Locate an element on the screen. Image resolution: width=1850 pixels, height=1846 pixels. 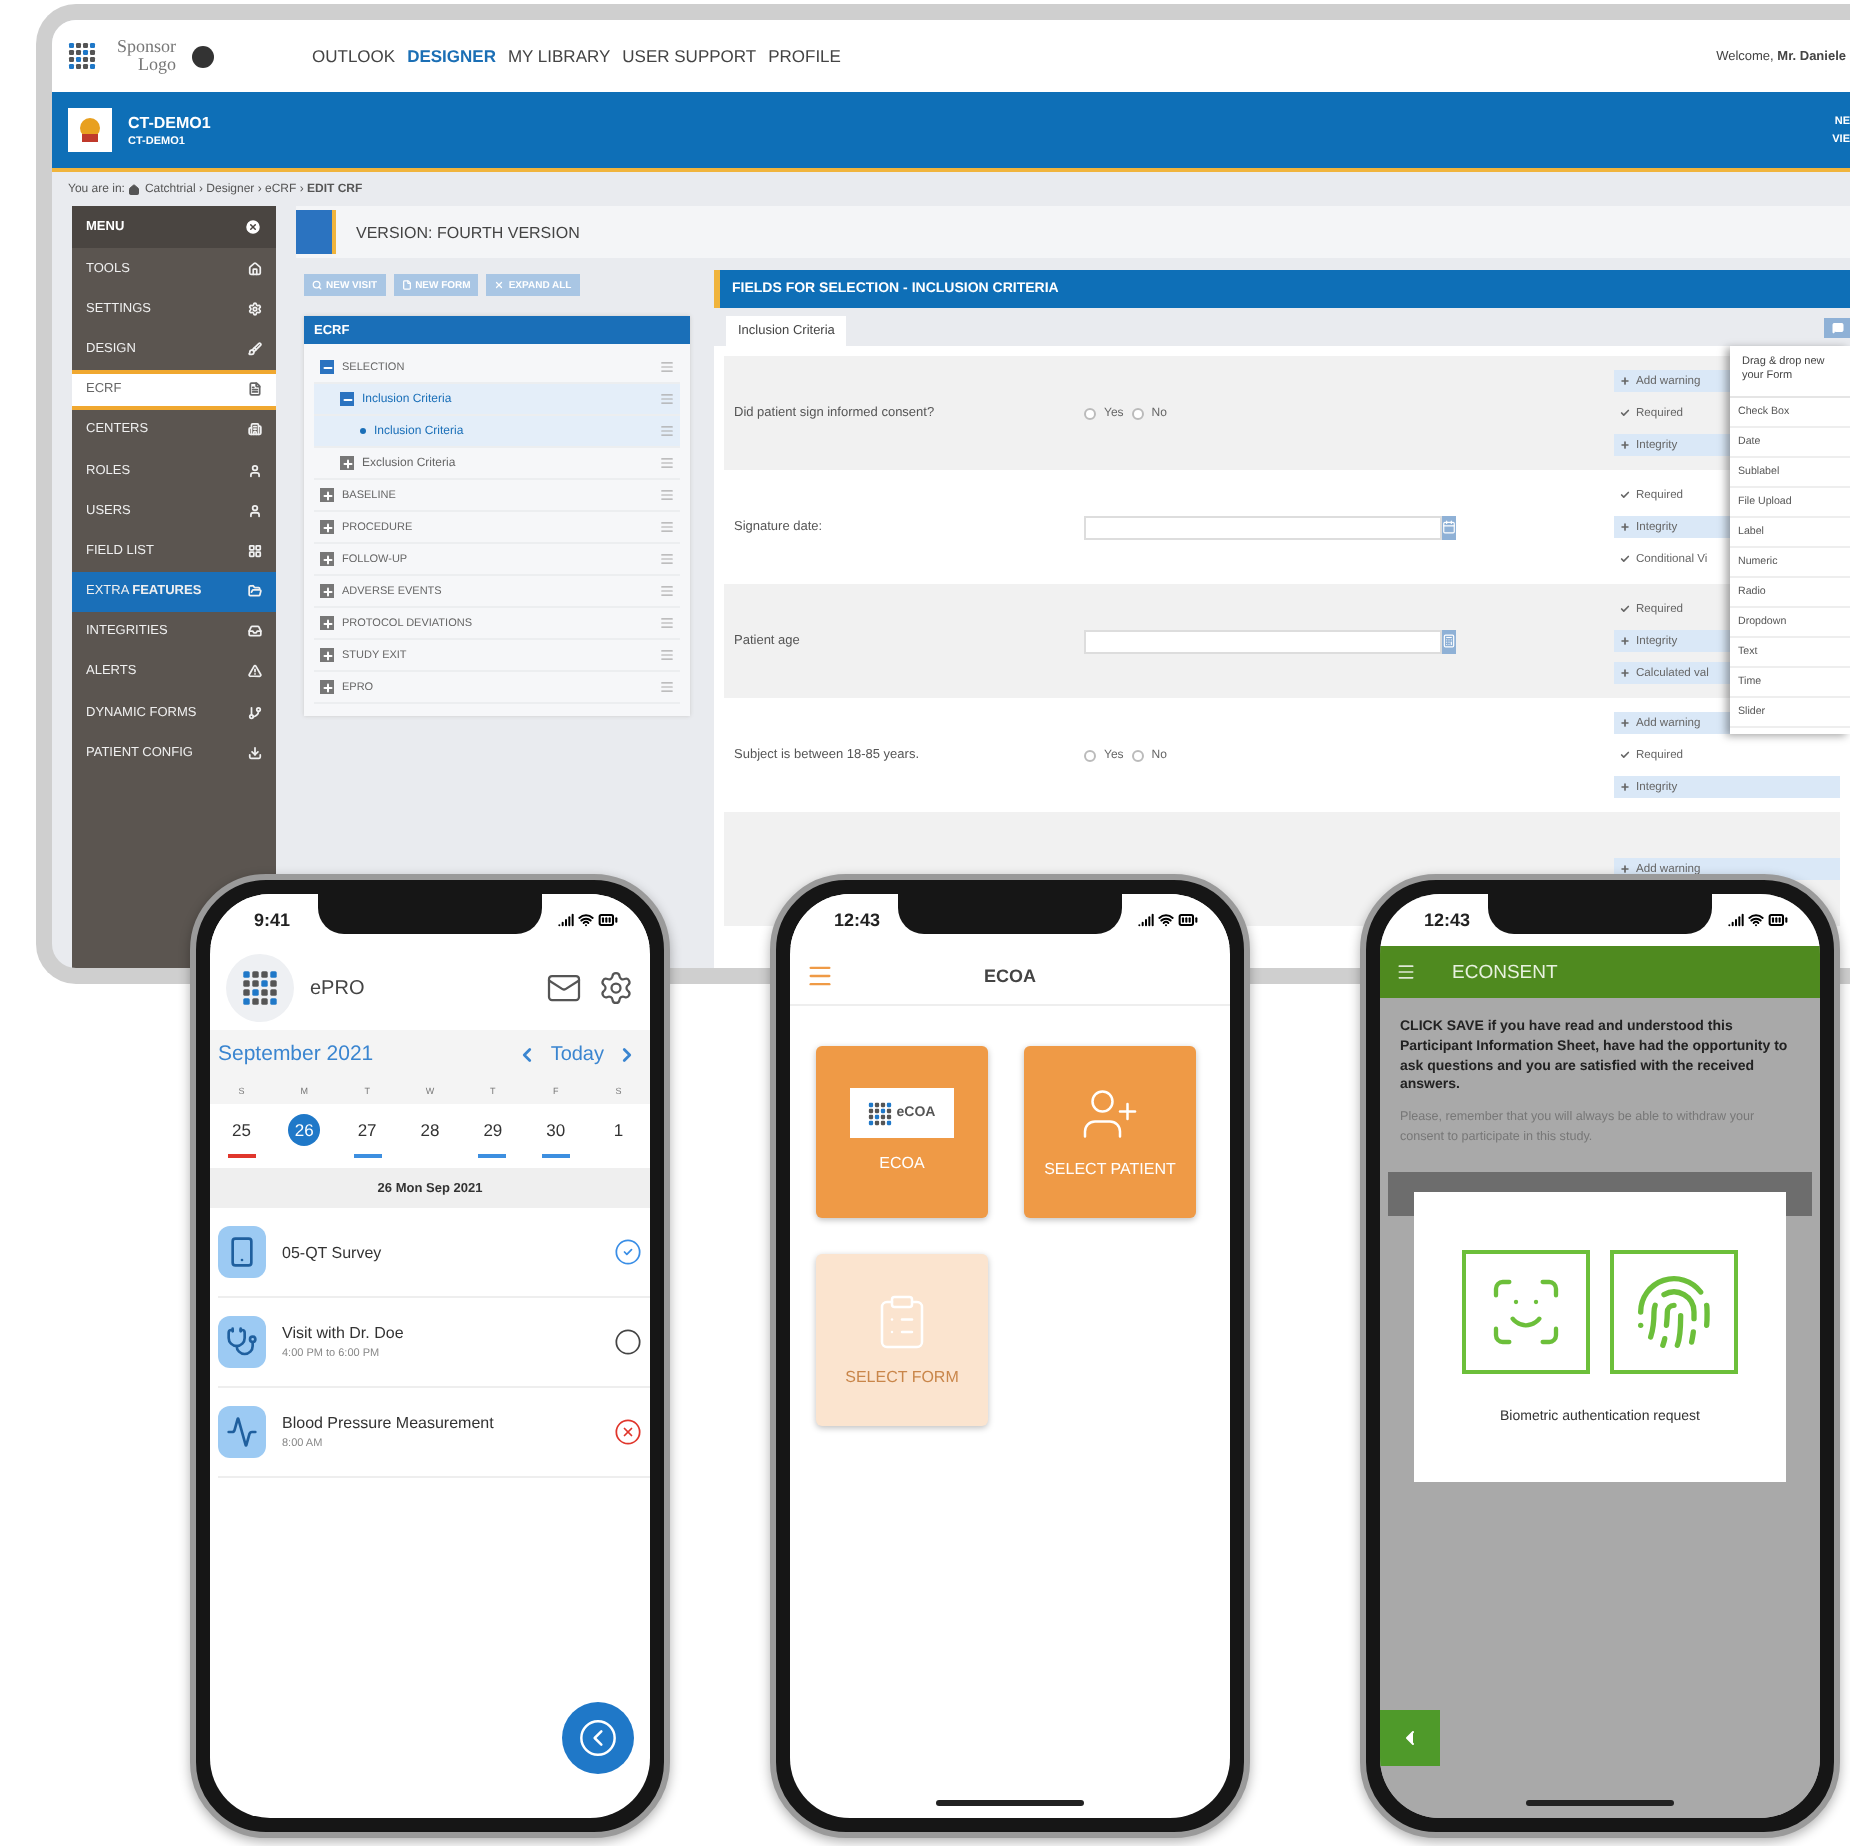
event-title: 05-QT Survey is located at coordinates (333, 1252).